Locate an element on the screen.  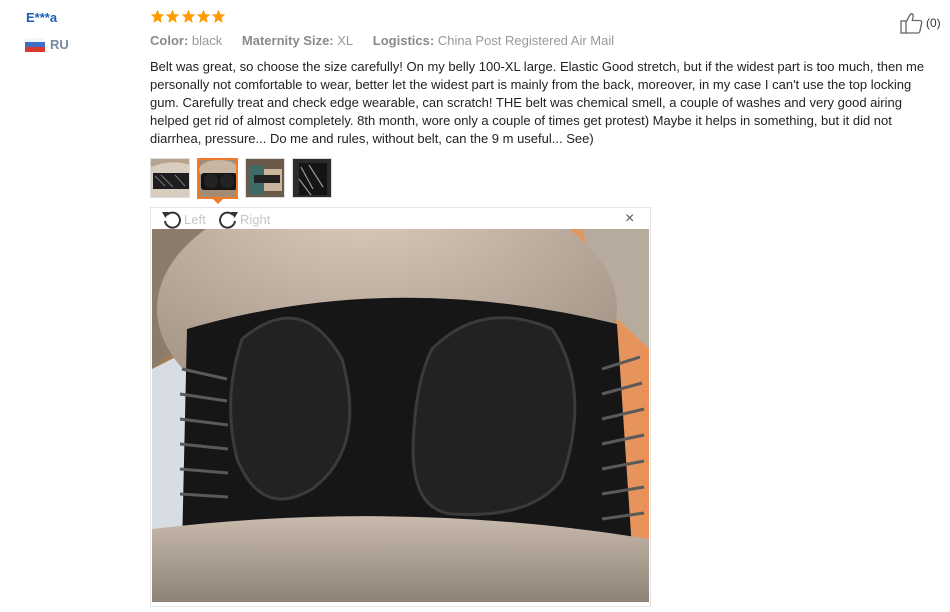
active-thumbnail-indicator is located at coordinates (218, 201).